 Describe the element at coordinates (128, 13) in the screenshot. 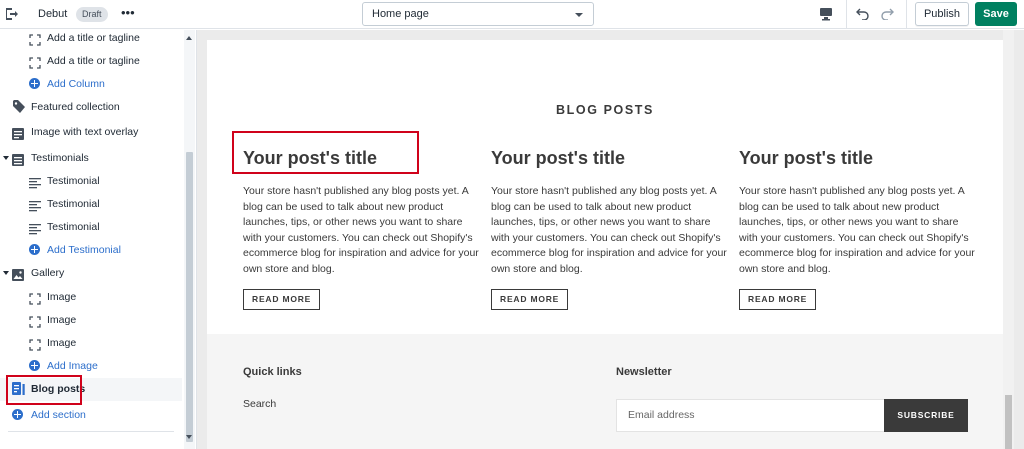

I see `more-actions-icon: •••` at that location.